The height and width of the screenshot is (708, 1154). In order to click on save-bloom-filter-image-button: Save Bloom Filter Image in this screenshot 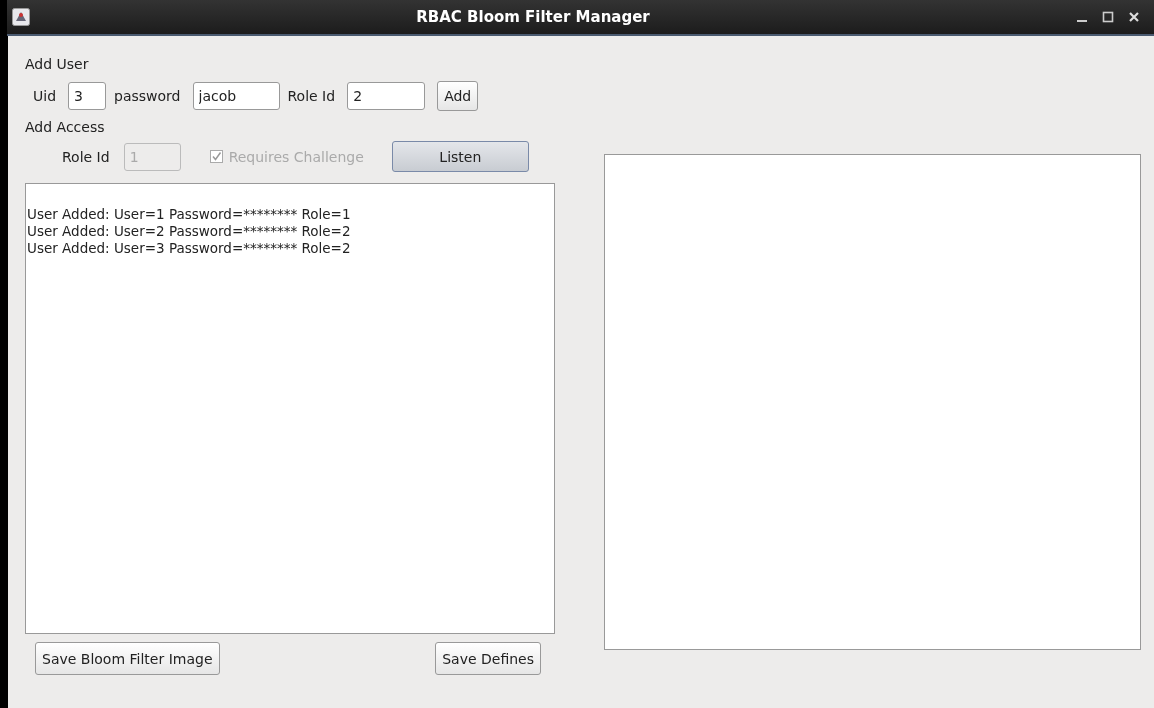, I will do `click(127, 658)`.